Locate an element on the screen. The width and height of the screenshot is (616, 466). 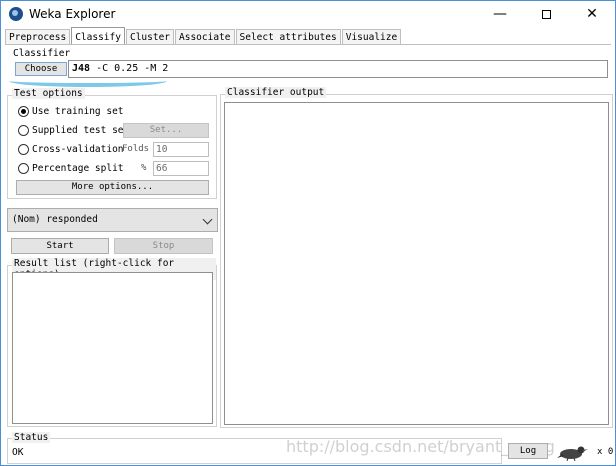
cross-validation-label: Cross-validation is located at coordinates (78, 149).